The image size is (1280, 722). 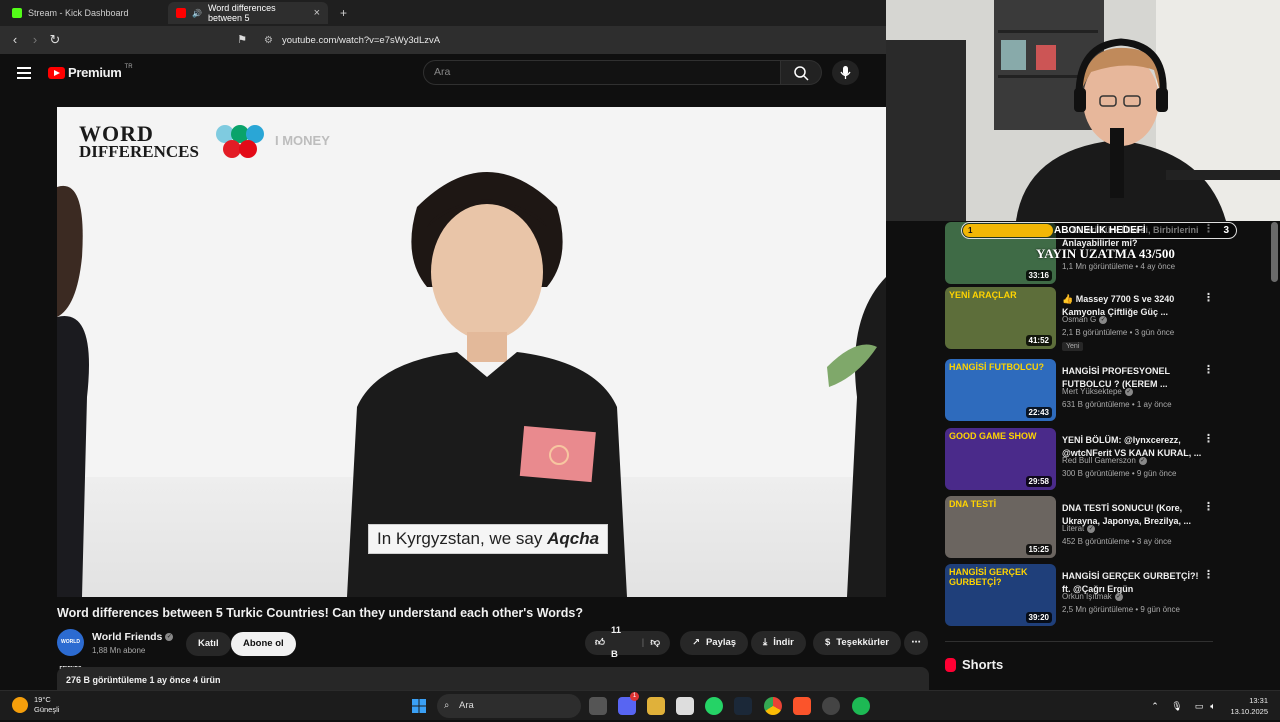 What do you see at coordinates (1038, 549) in the screenshot?
I see `rec-duration: 15:25` at bounding box center [1038, 549].